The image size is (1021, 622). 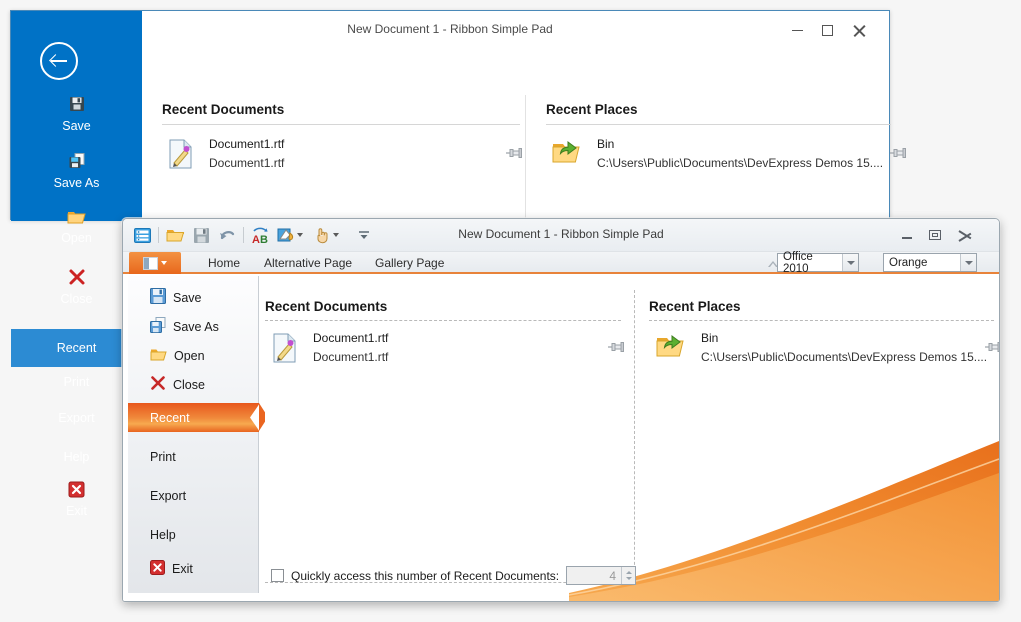 What do you see at coordinates (193, 568) in the screenshot?
I see `menu-item-exit: Exit` at bounding box center [193, 568].